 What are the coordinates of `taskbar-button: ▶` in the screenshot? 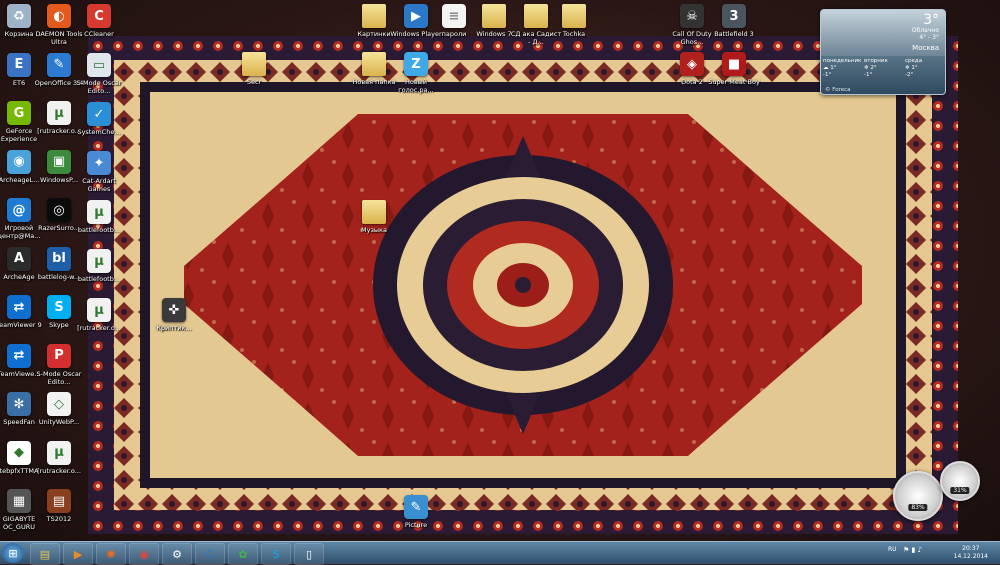 It's located at (78, 554).